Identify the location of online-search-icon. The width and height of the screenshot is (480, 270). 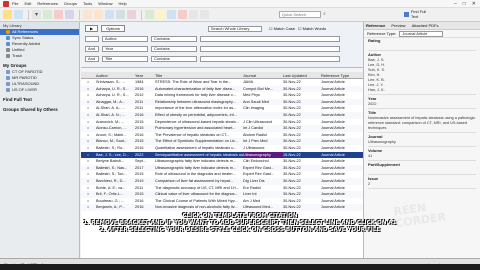
(47, 14).